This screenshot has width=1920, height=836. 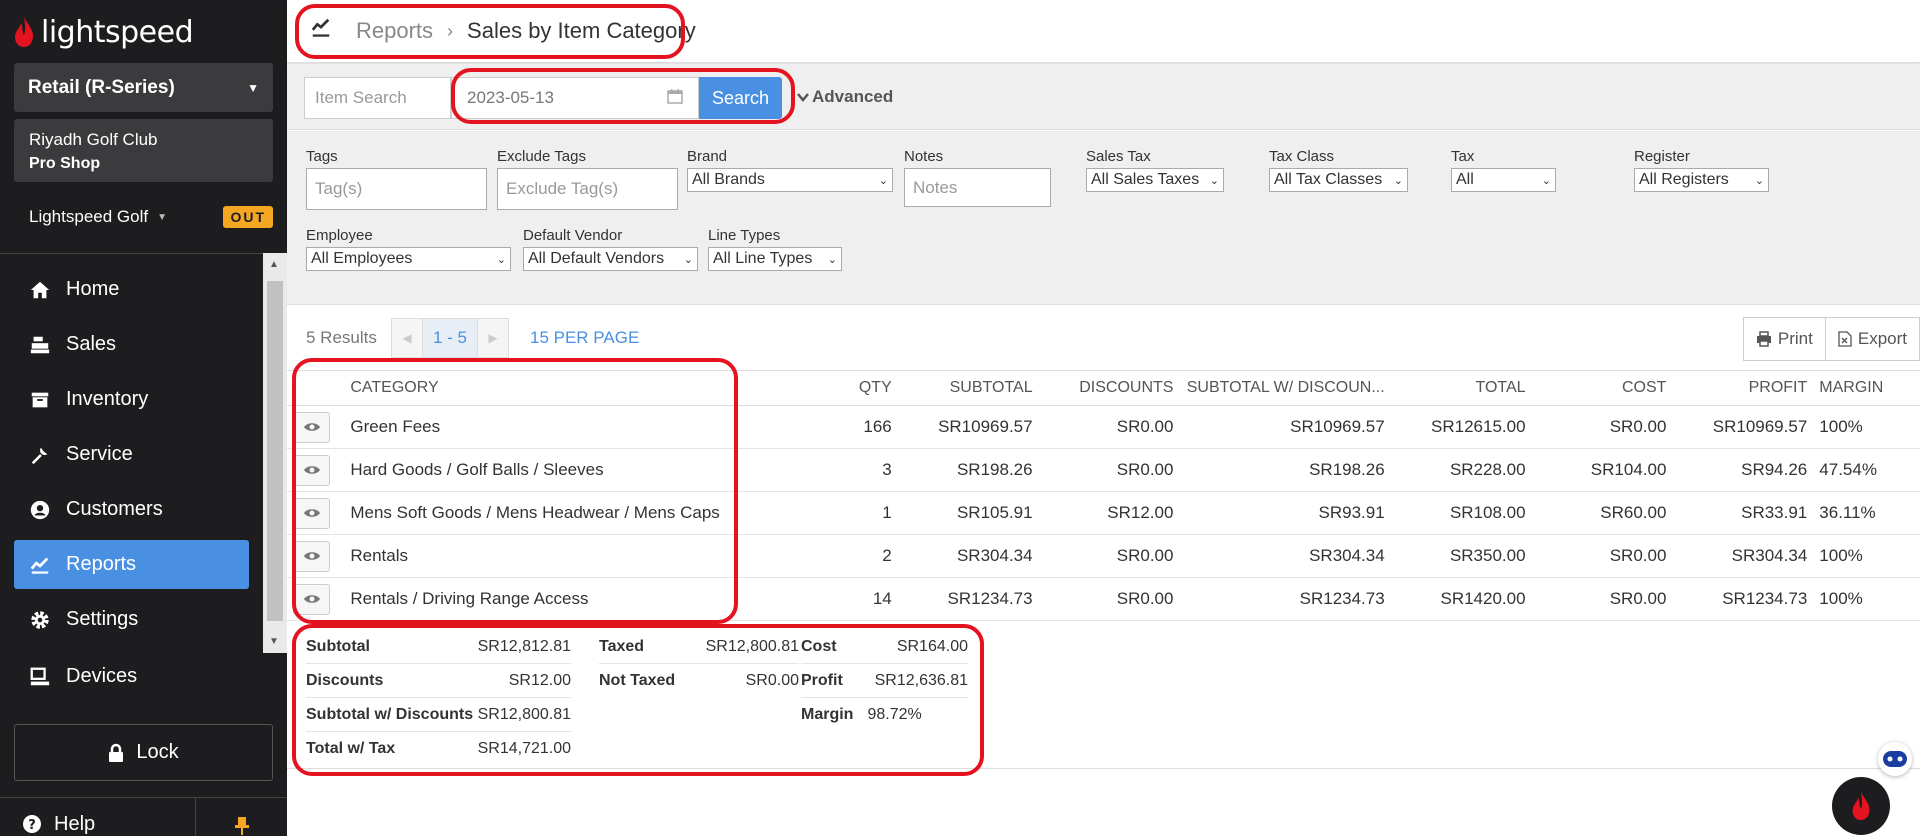 I want to click on filter-label: Tax Class, so click(x=1302, y=156).